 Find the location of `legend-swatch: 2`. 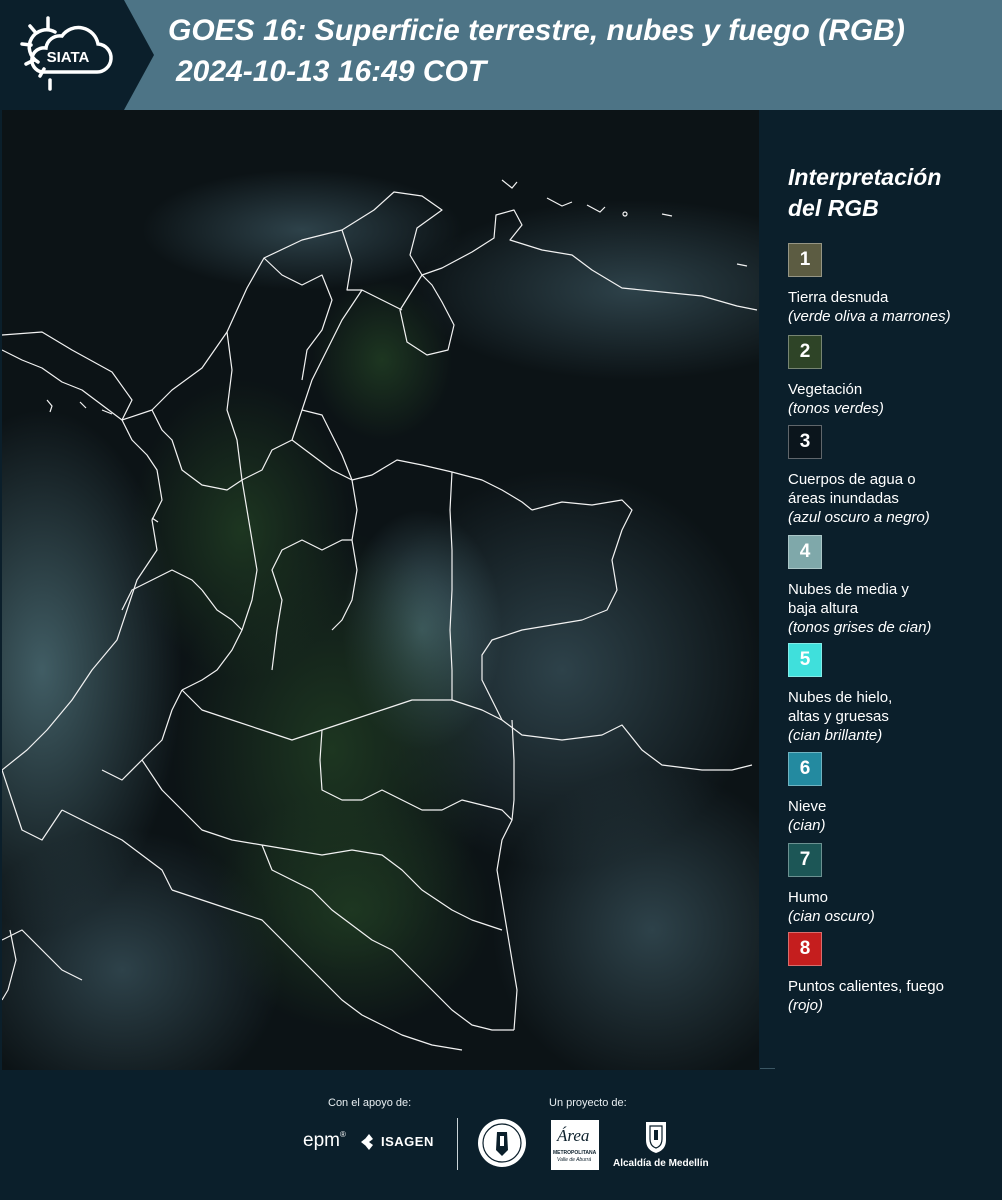

legend-swatch: 2 is located at coordinates (805, 352).